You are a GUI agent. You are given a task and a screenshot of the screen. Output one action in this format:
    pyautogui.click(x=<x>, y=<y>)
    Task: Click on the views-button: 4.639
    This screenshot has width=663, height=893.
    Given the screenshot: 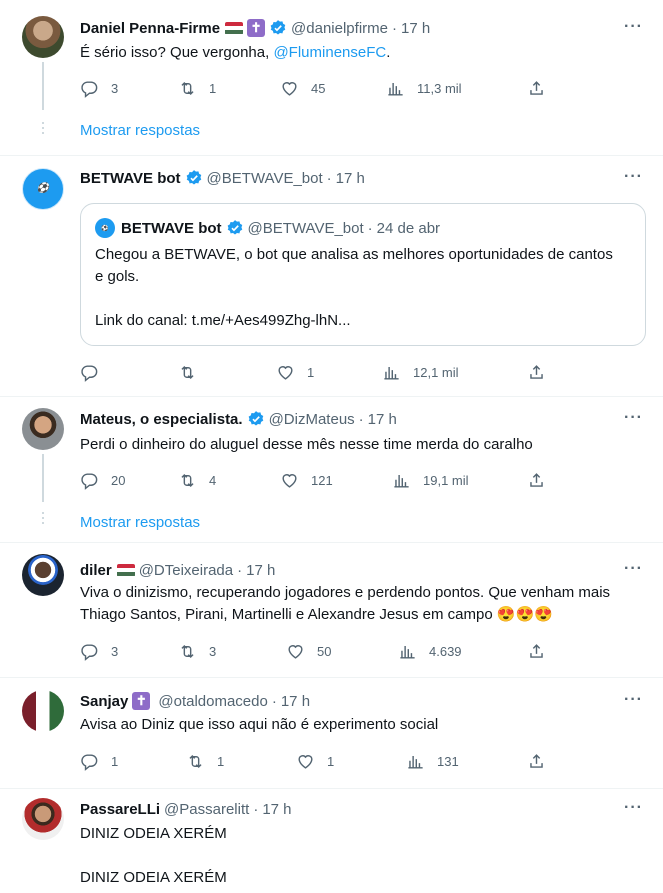 What is the action you would take?
    pyautogui.click(x=430, y=651)
    